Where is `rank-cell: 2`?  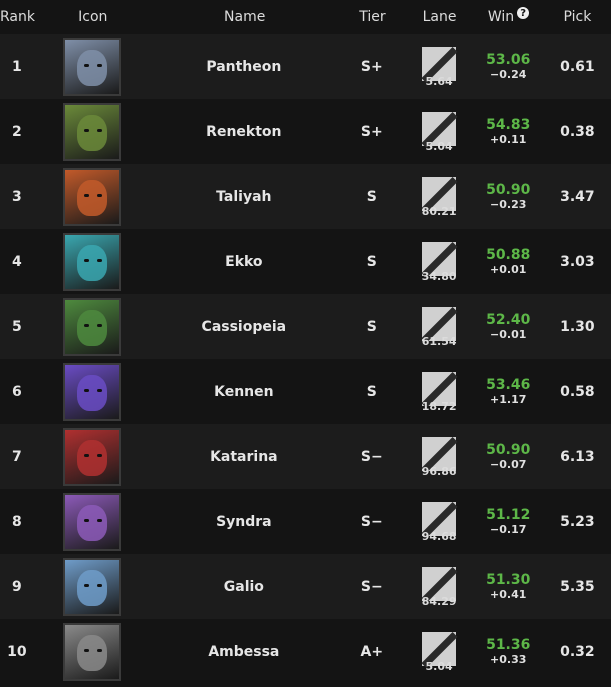 rank-cell: 2 is located at coordinates (16, 131).